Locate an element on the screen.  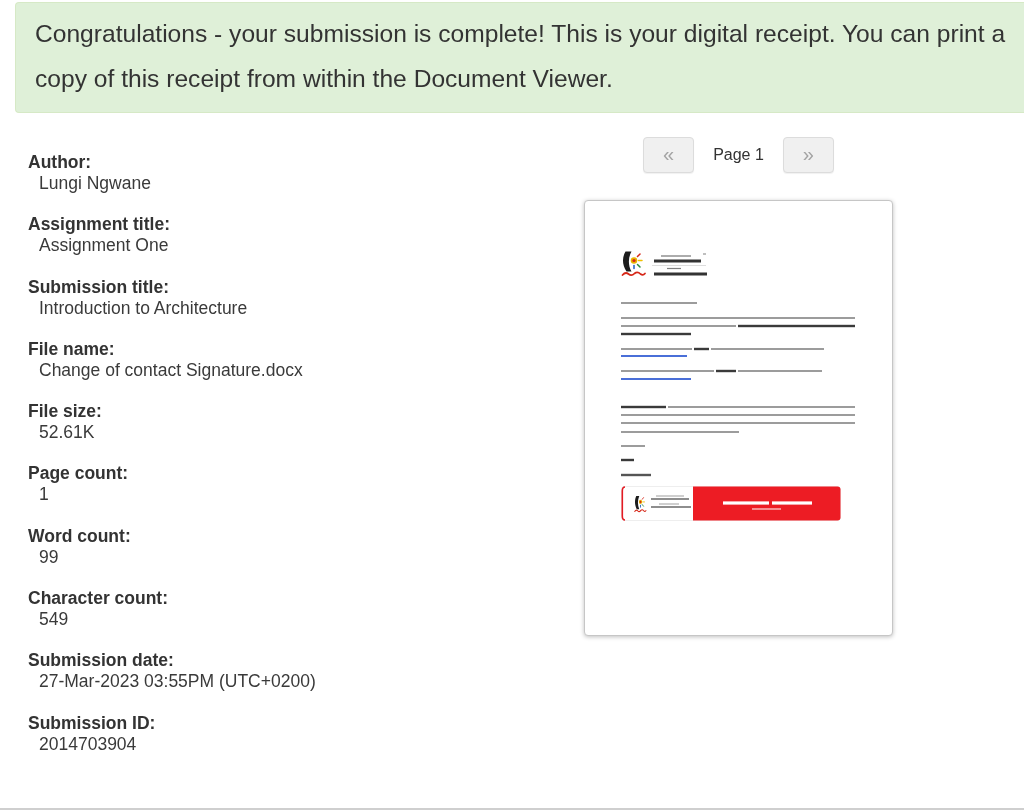
success-message: Congratulations - your submission is complete! This is your digital receipt. You can print a copy of this receipt from within the Document Viewer. is located at coordinates (519, 57).